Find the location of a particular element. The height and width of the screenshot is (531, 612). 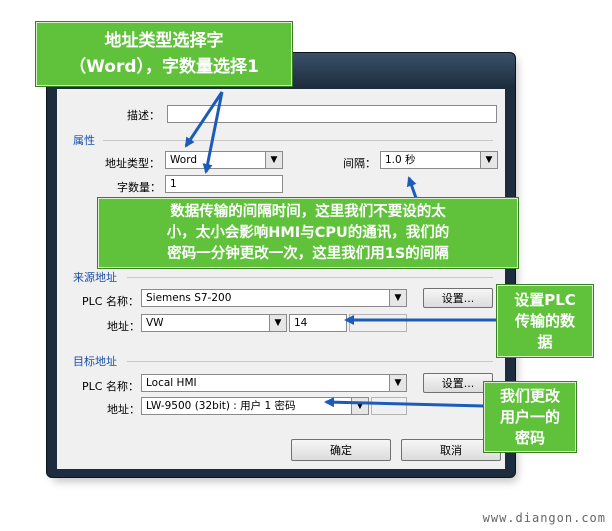

callout-password-line1: 我们更改 is located at coordinates (529, 396).